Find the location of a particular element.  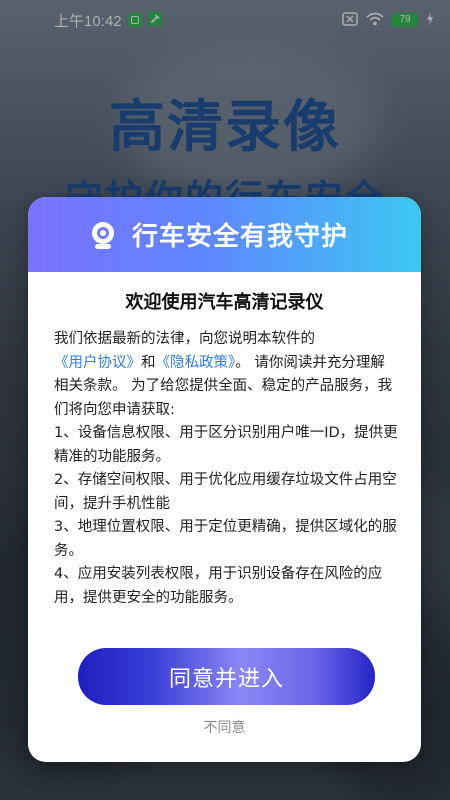

dialog-header: 行车安全有我守护 is located at coordinates (224, 234).